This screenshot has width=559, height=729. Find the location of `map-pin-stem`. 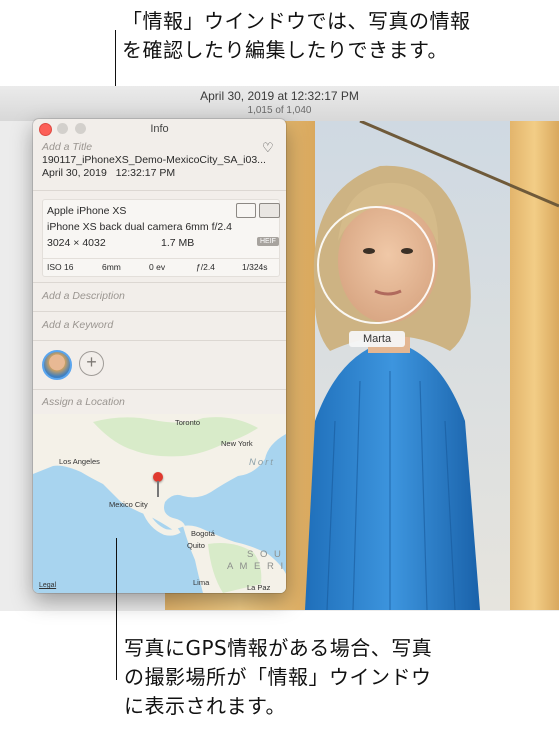

map-pin-stem is located at coordinates (158, 489).